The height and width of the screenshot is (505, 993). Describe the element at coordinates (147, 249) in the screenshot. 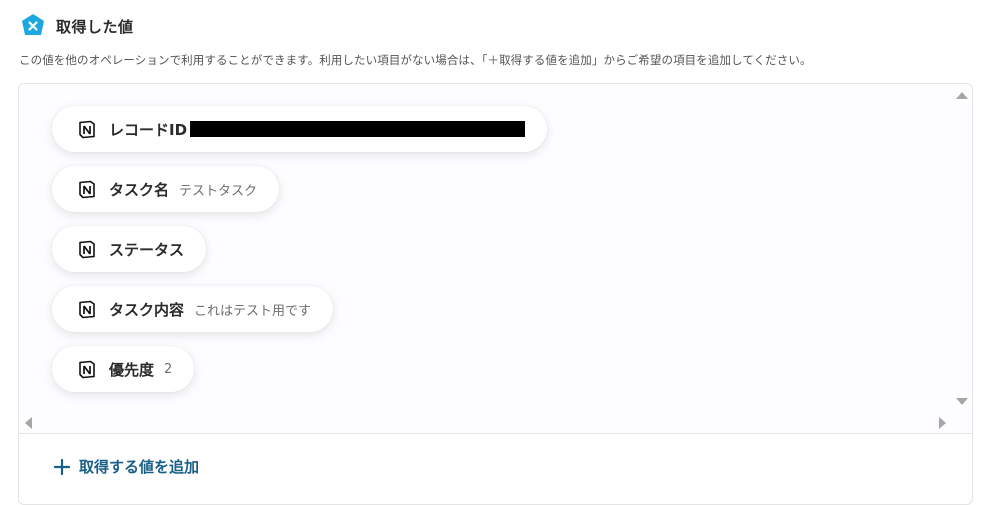

I see `chip-label: ステータス` at that location.